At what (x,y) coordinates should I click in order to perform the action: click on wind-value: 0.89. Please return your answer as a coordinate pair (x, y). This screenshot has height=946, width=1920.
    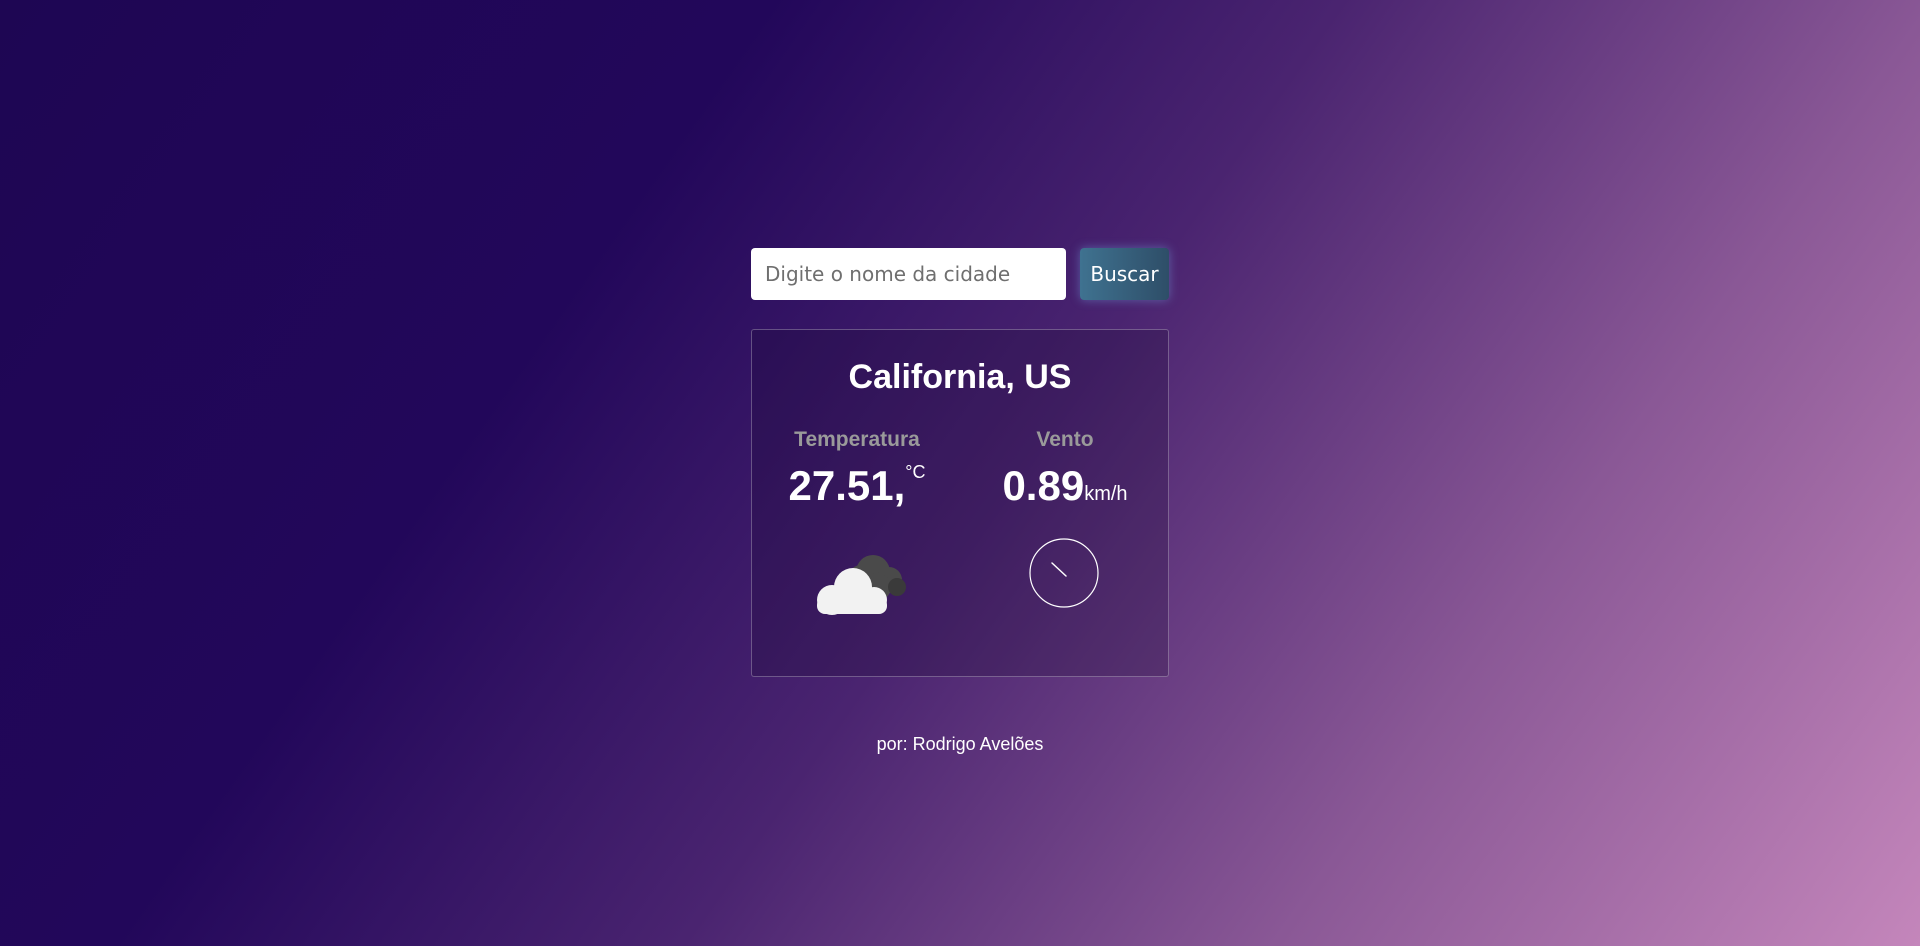
    Looking at the image, I should click on (1043, 485).